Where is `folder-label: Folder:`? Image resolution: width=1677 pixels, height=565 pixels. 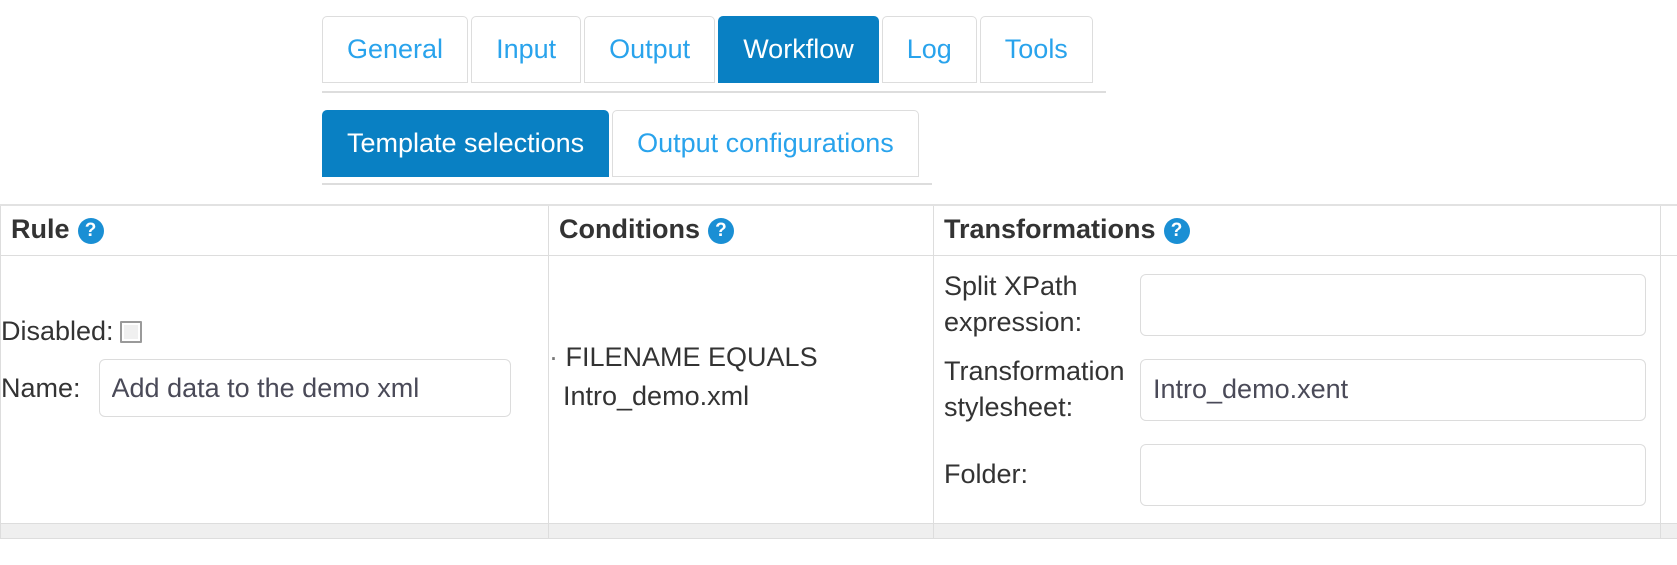
folder-label: Folder: is located at coordinates (986, 473).